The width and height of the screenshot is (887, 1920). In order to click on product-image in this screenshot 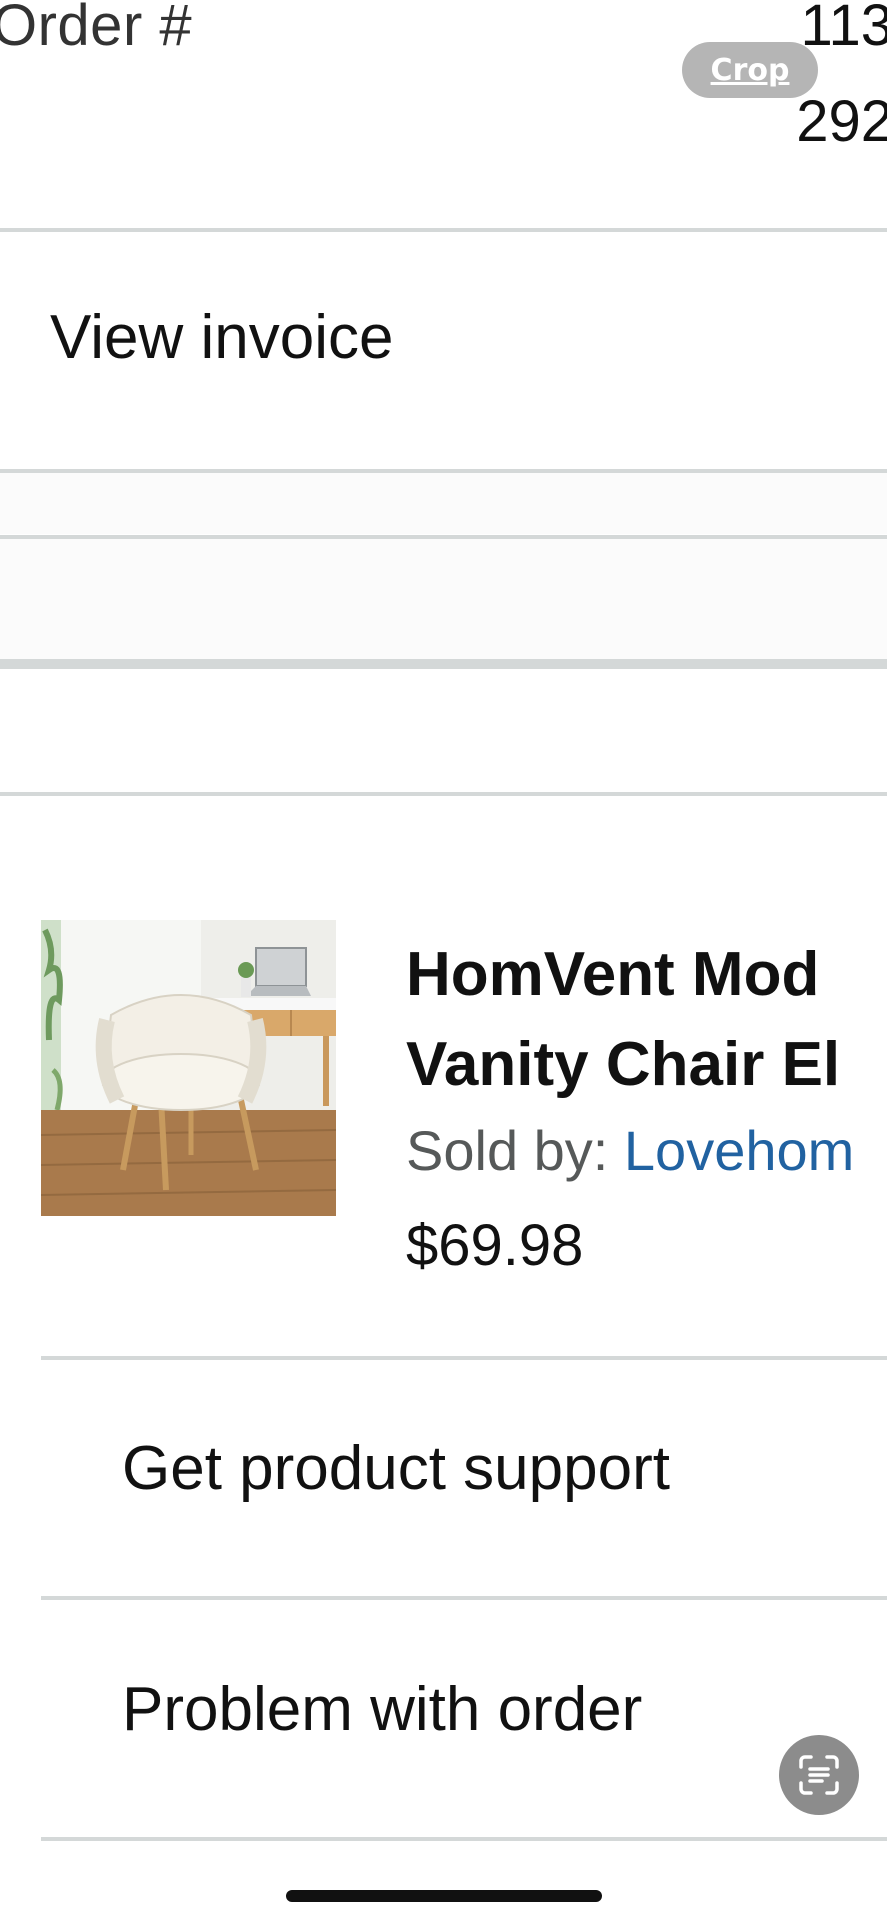, I will do `click(188, 1068)`.